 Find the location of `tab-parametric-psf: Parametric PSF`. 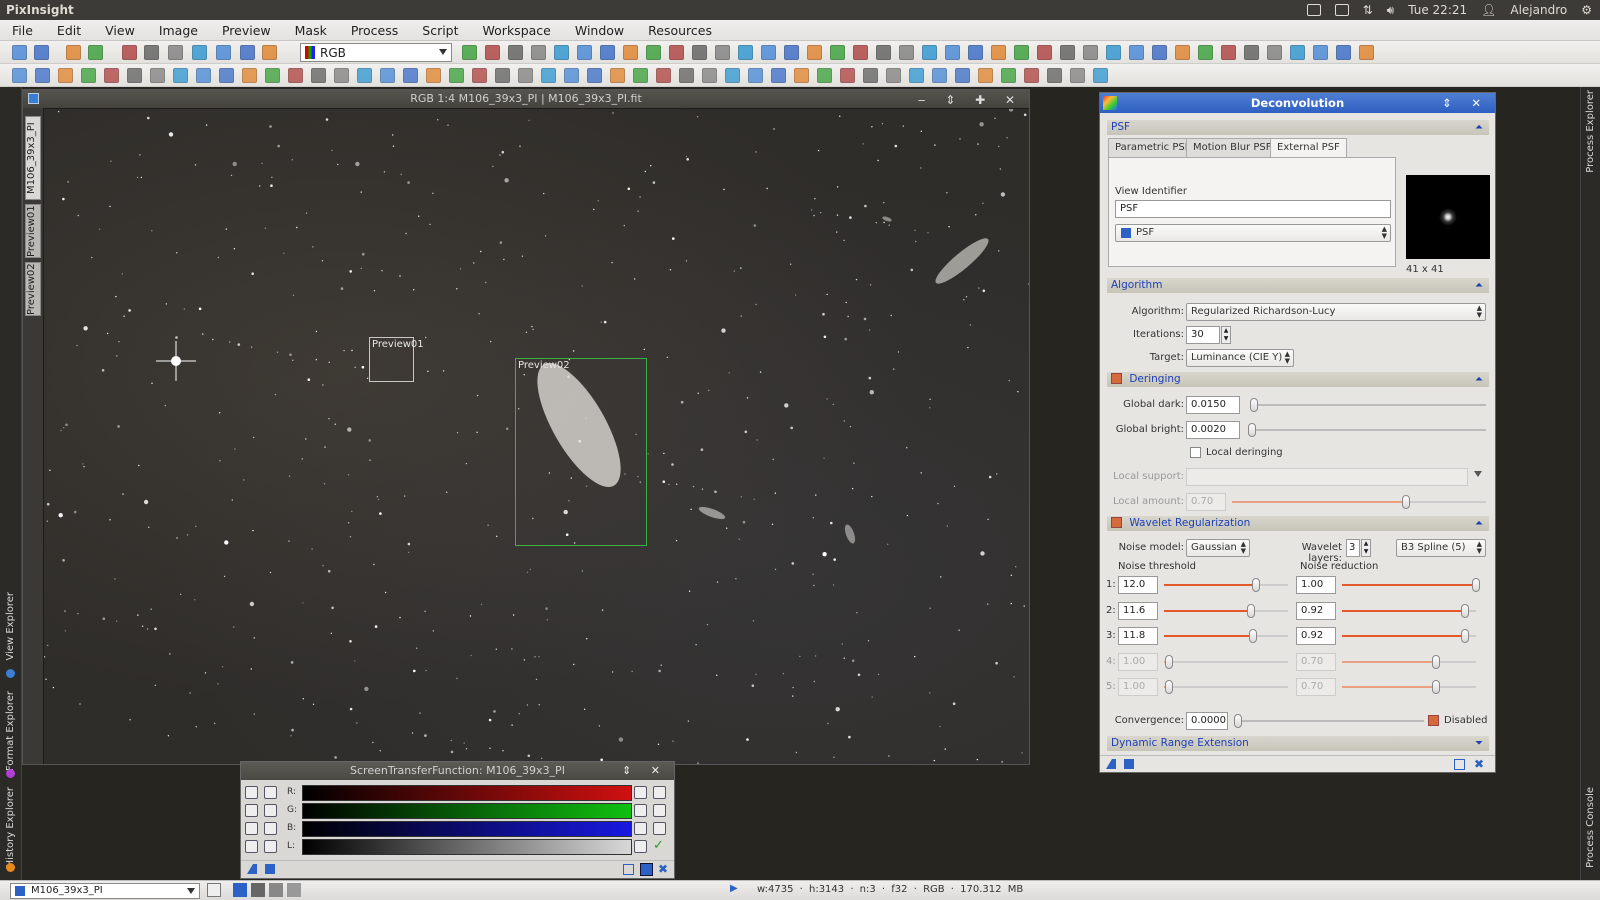

tab-parametric-psf: Parametric PSF is located at coordinates (1153, 148).